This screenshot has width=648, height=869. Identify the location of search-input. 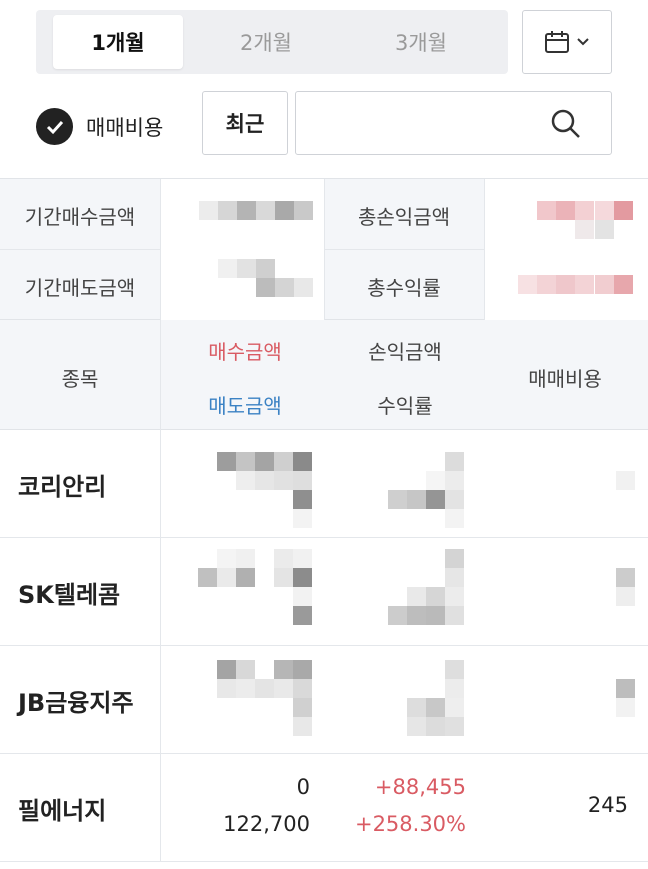
(421, 123).